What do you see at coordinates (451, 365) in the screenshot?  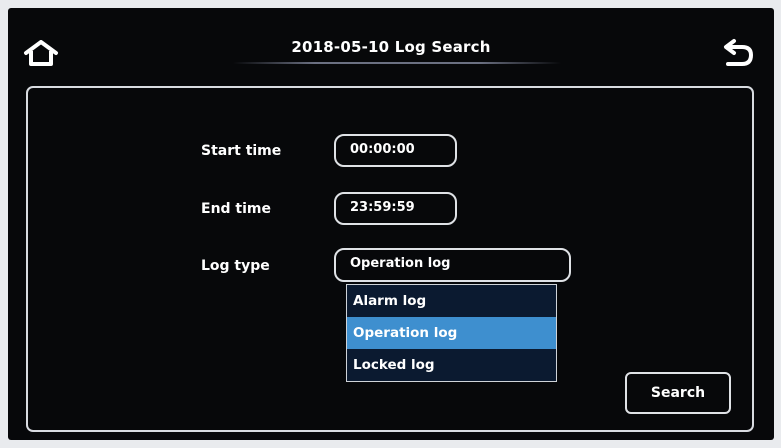 I see `option-locked-log: Locked log` at bounding box center [451, 365].